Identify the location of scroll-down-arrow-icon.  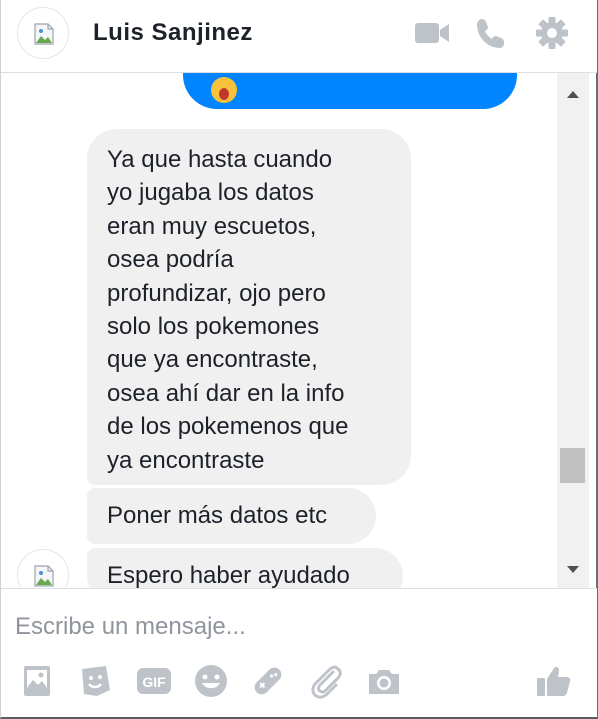
(573, 570).